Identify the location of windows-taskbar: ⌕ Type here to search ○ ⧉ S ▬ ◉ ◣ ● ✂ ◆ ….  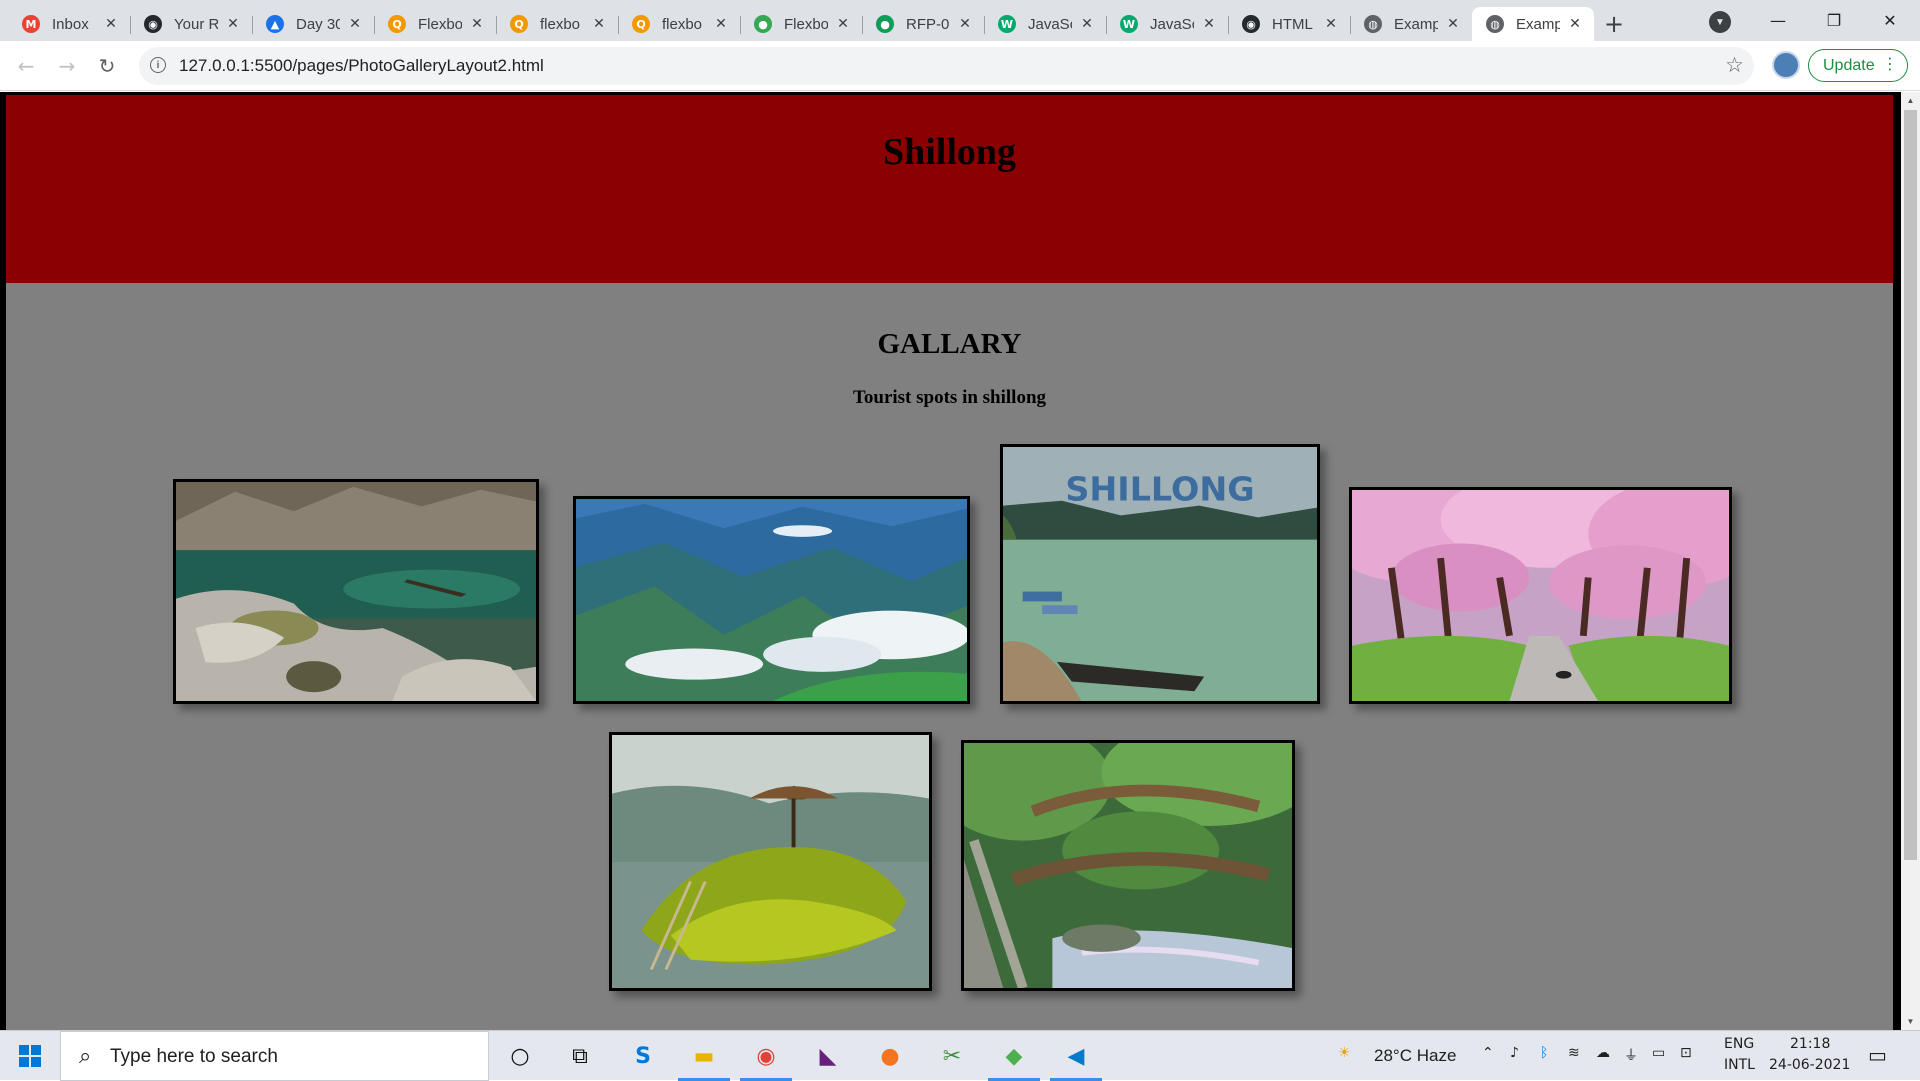
(960, 1055).